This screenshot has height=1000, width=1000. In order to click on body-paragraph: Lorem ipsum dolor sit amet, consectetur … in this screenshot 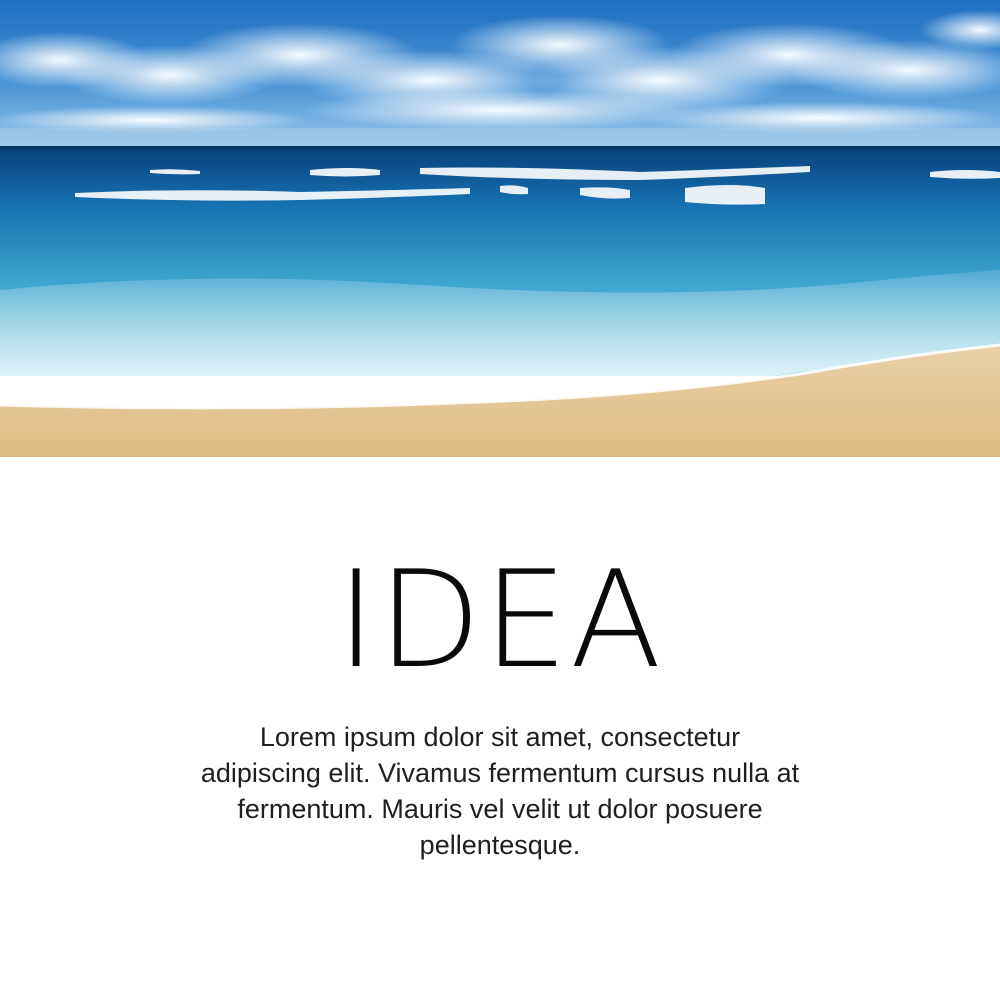, I will do `click(500, 791)`.